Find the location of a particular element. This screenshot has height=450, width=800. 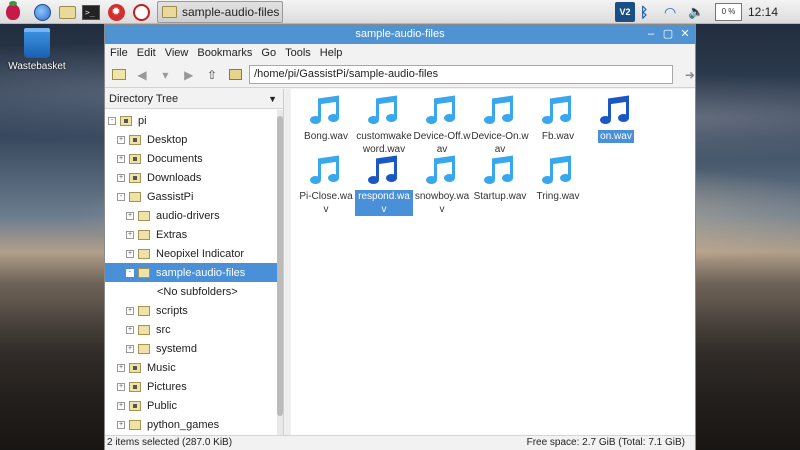

web-browser-icon is located at coordinates (42, 12).